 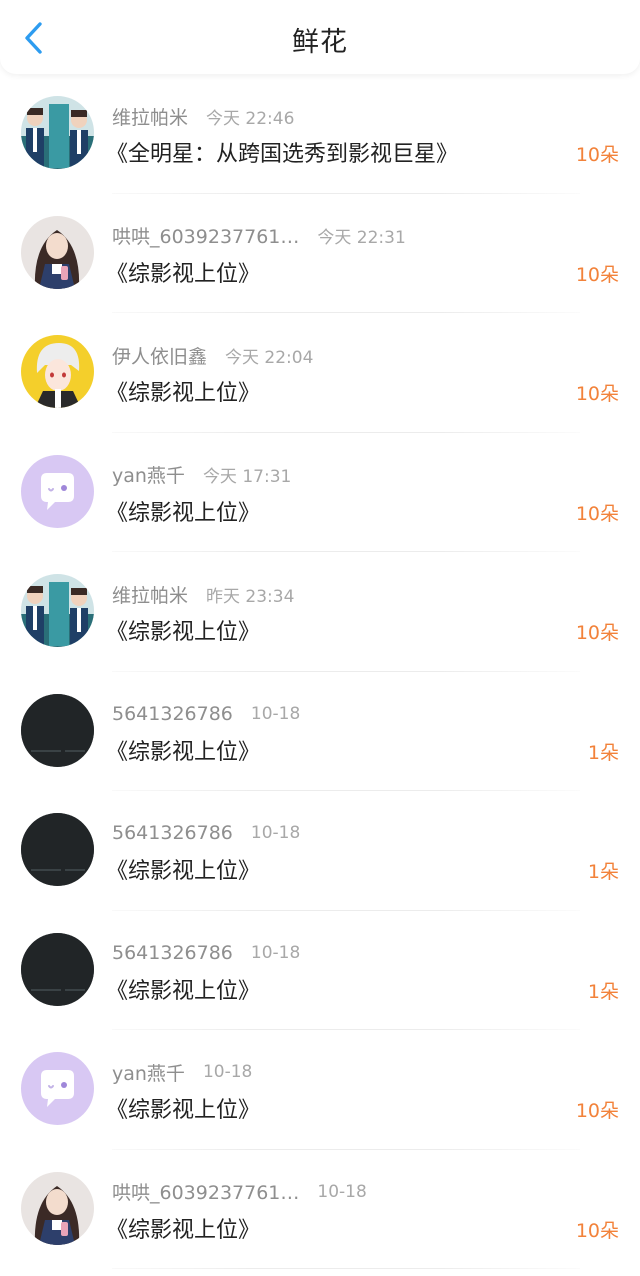 I want to click on page-title: 鲜花, so click(x=320, y=42).